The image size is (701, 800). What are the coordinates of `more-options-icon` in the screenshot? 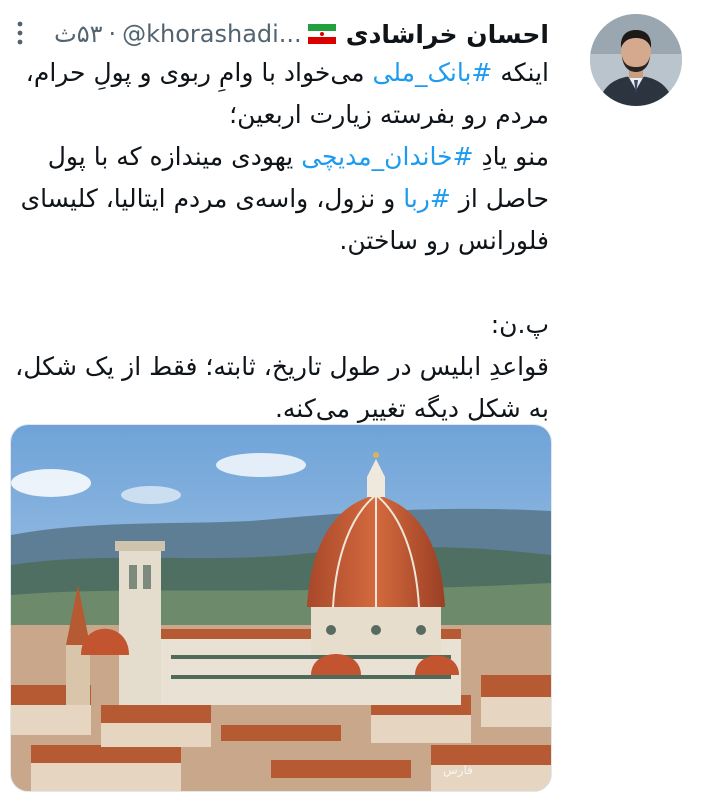 It's located at (20, 33).